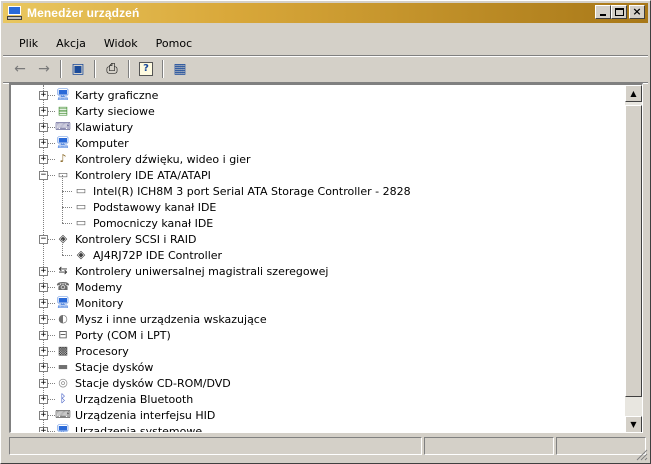 The image size is (651, 464). I want to click on tree-item-label: Komputer, so click(102, 143).